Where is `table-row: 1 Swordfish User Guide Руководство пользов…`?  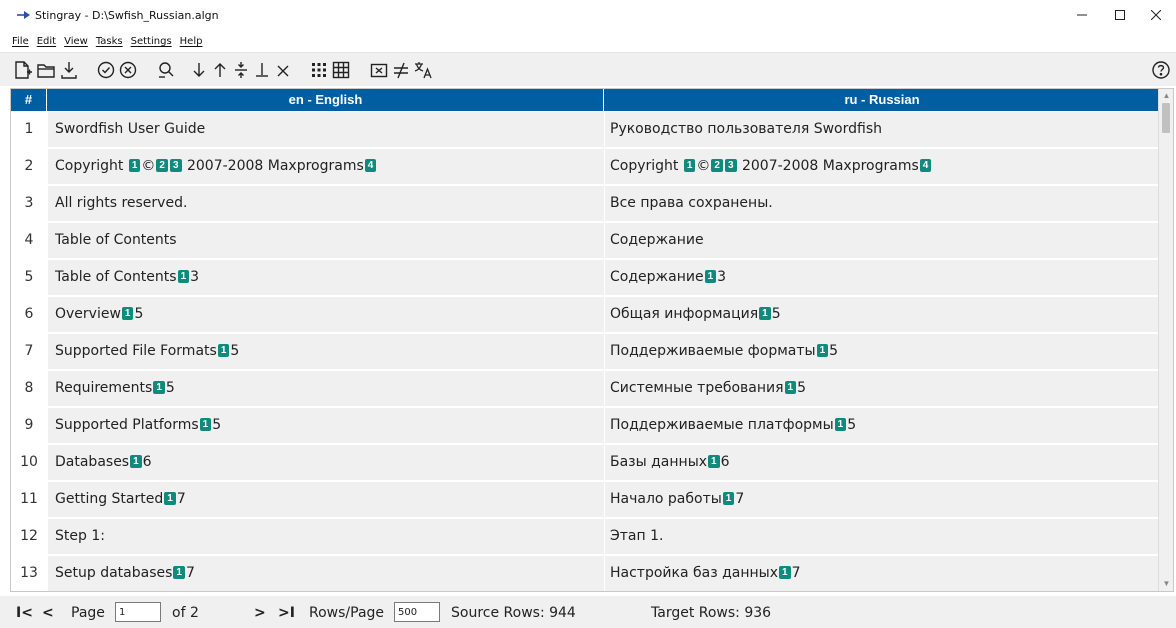
table-row: 1 Swordfish User Guide Руководство пользов… is located at coordinates (585, 130).